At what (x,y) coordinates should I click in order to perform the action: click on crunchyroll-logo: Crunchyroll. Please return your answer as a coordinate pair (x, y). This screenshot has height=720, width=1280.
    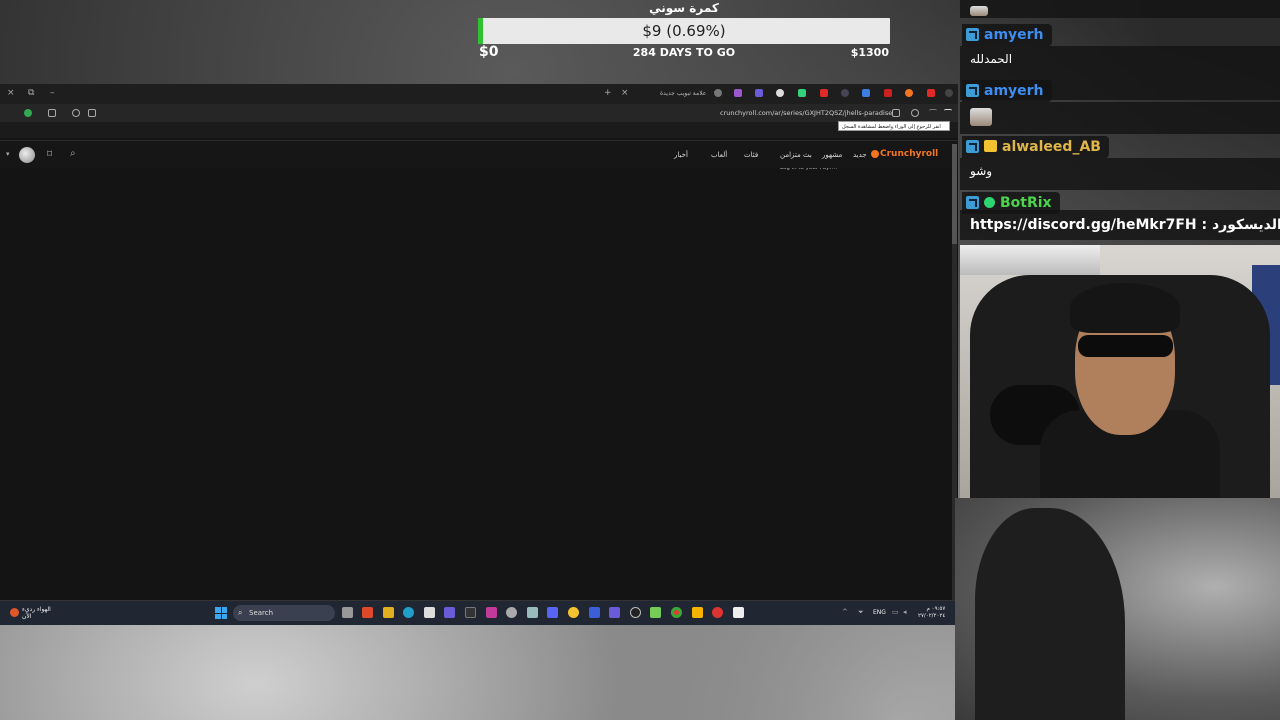
    Looking at the image, I should click on (905, 154).